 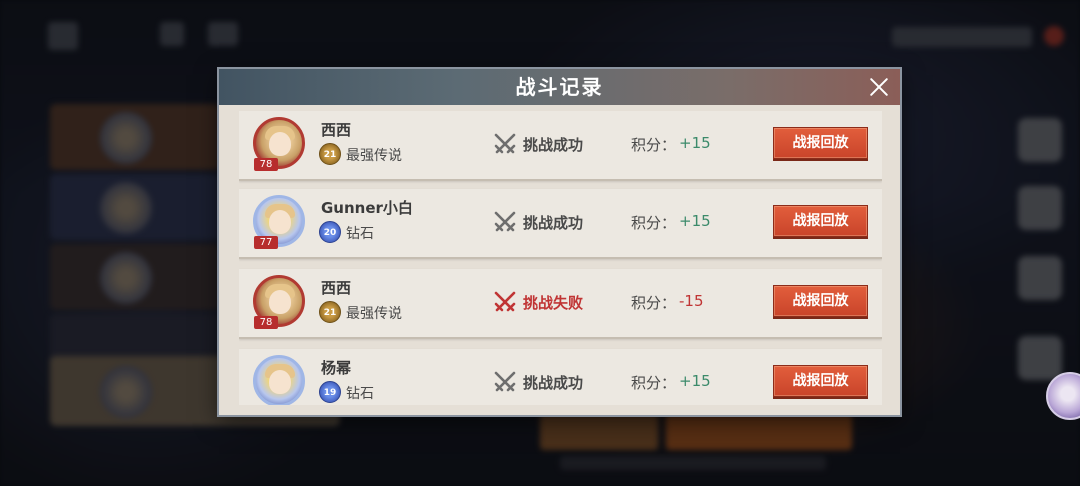 I want to click on rank-badge-icon: 19, so click(x=330, y=392).